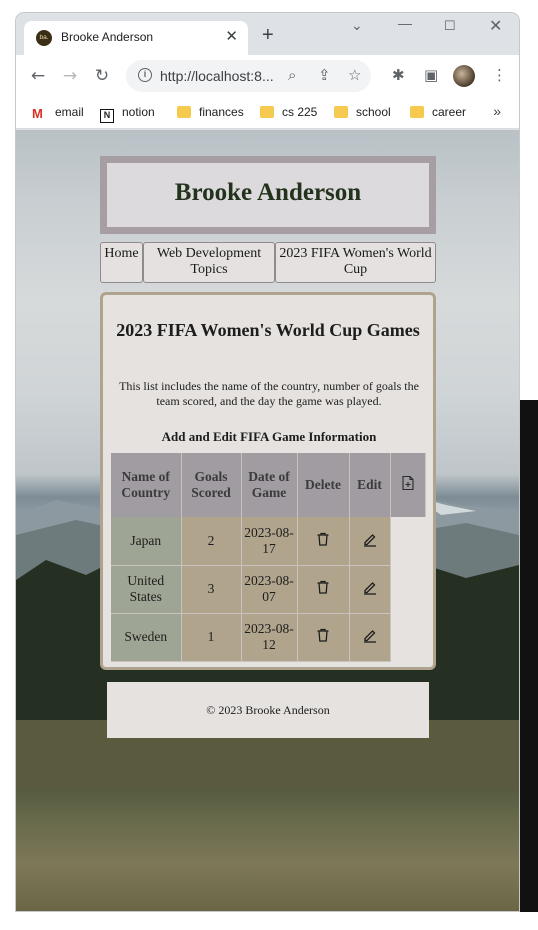  I want to click on gmail-icon: M, so click(37, 113).